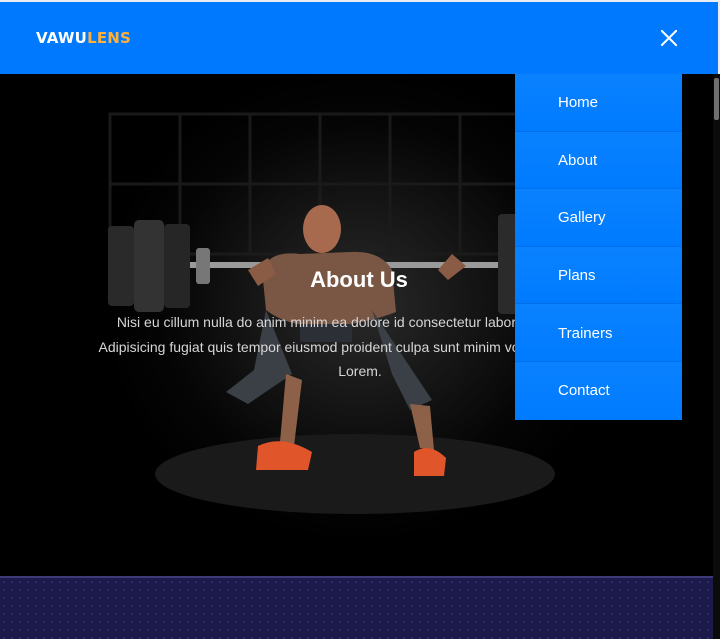 This screenshot has width=720, height=639. What do you see at coordinates (598, 275) in the screenshot?
I see `menu-item-plans: Plans` at bounding box center [598, 275].